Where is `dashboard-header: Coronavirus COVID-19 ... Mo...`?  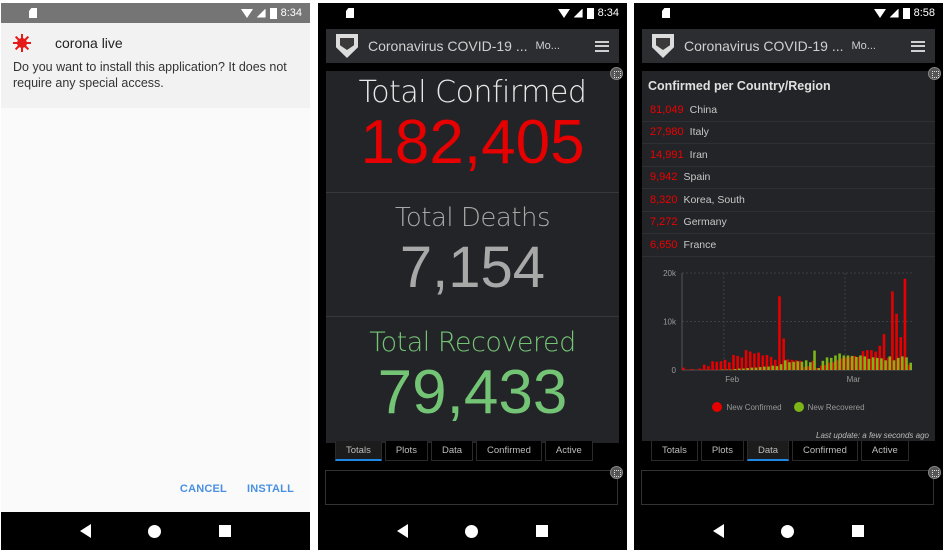 dashboard-header: Coronavirus COVID-19 ... Mo... is located at coordinates (788, 46).